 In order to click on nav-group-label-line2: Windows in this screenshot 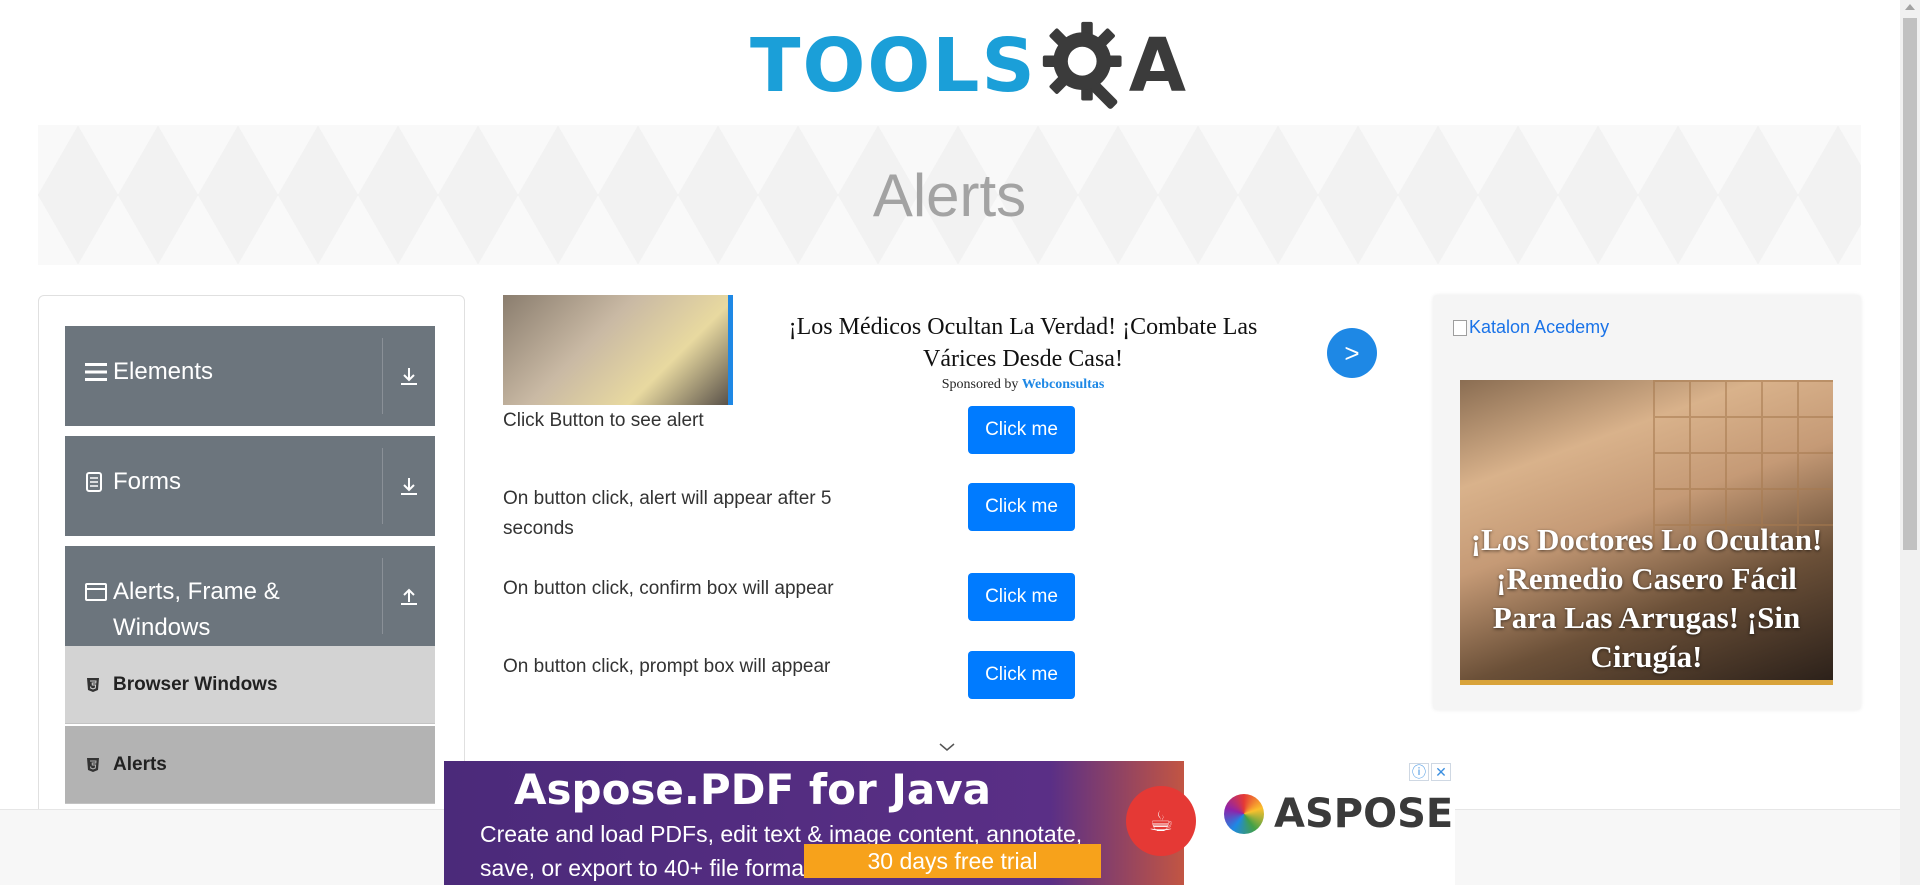, I will do `click(162, 627)`.